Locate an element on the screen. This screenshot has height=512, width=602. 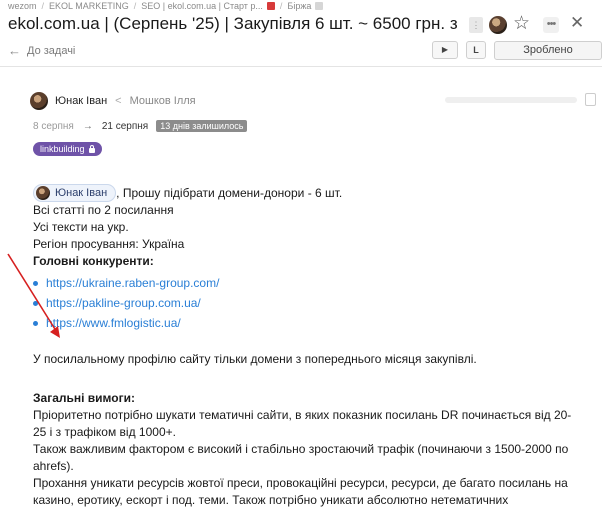
date-arrow-icon: → is located at coordinates (87, 126).